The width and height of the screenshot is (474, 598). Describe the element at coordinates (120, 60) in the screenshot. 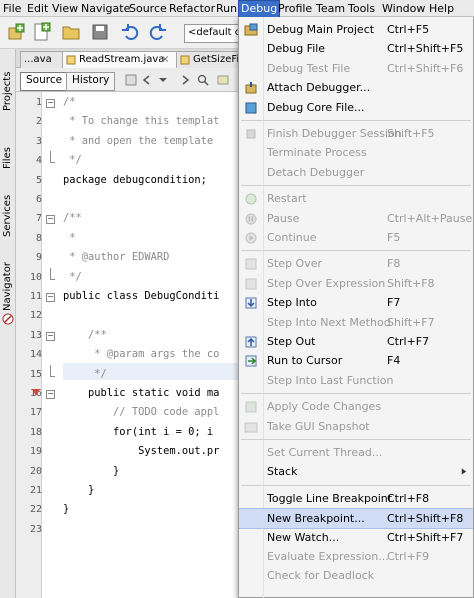

I see `tab-readstream: ReadStream.java ×` at that location.